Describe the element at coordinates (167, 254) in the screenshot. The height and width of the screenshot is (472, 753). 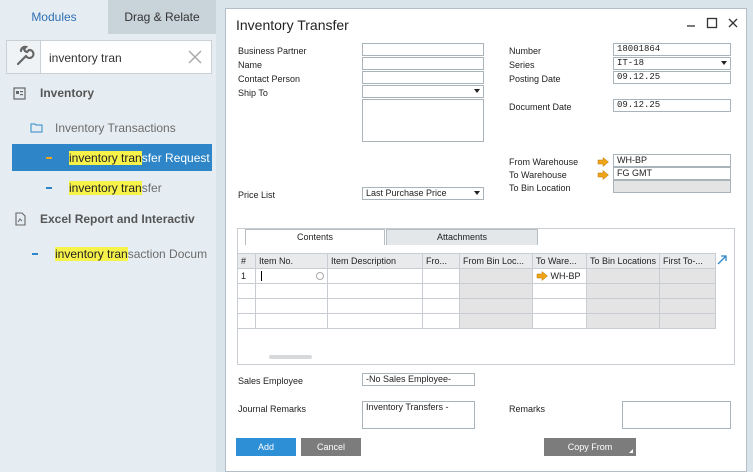
I see `tree-item-label-rest: saction Docum` at that location.